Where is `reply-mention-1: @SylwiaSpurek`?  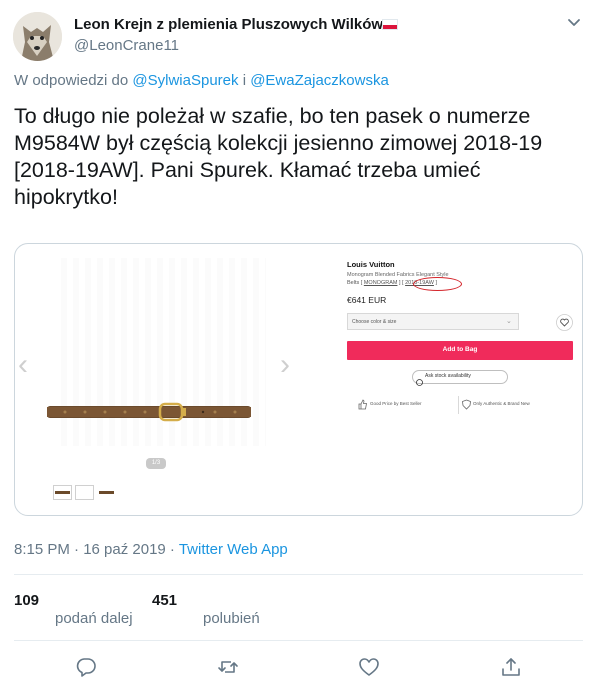
reply-mention-1: @SylwiaSpurek is located at coordinates (185, 80).